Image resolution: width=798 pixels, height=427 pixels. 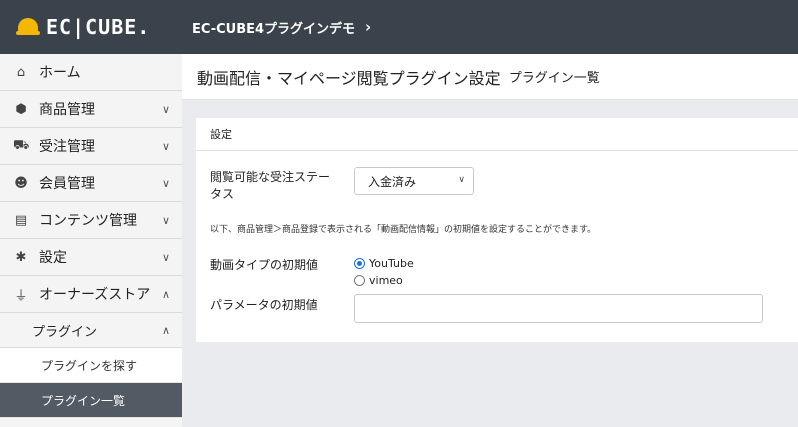 I want to click on status-label: 閲覧可能な受注ステー タス, so click(x=270, y=185).